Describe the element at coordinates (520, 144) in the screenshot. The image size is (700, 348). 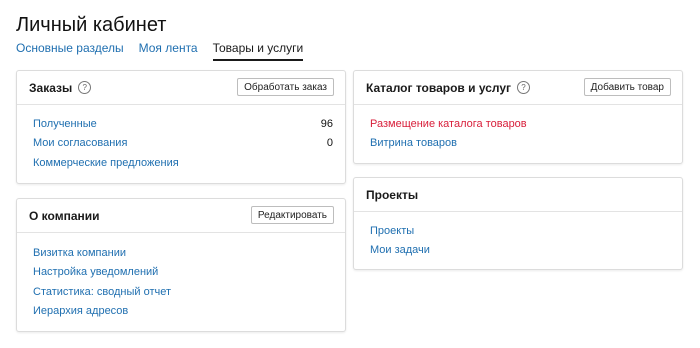
I see `list-item: Витрина товаров` at that location.